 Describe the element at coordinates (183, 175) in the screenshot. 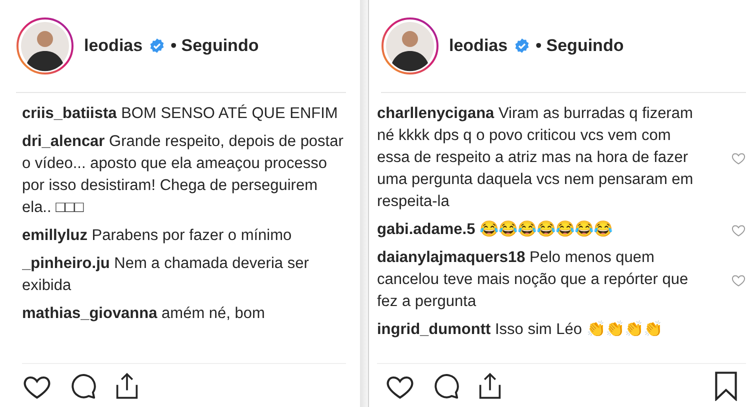

I see `comment-text: dri_alencar Grande respeito, depois de postar o vídeo... aposto que ela ameaçou processo por isso desistiram! Chega de perseguirem ela.. □□□` at that location.